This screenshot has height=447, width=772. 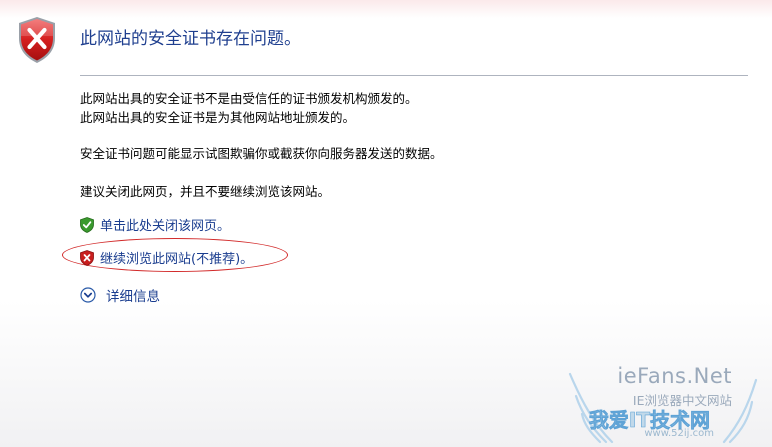 What do you see at coordinates (87, 224) in the screenshot?
I see `green-check-shield-icon` at bounding box center [87, 224].